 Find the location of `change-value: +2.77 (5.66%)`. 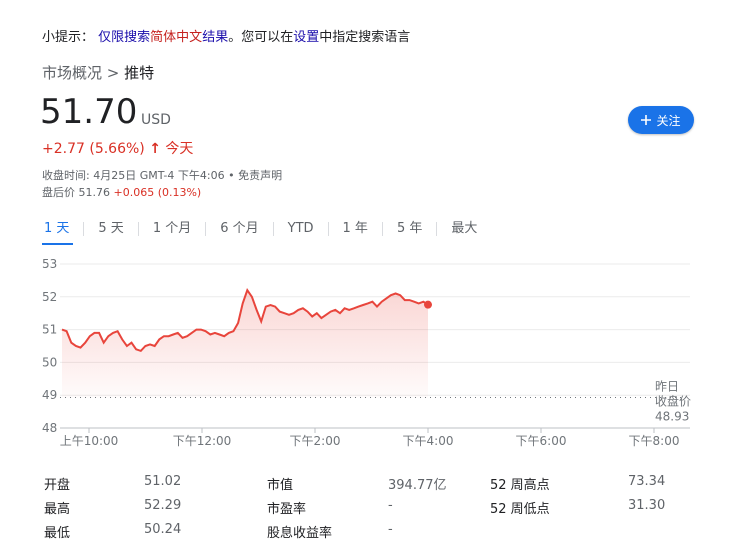

change-value: +2.77 (5.66%) is located at coordinates (93, 149).